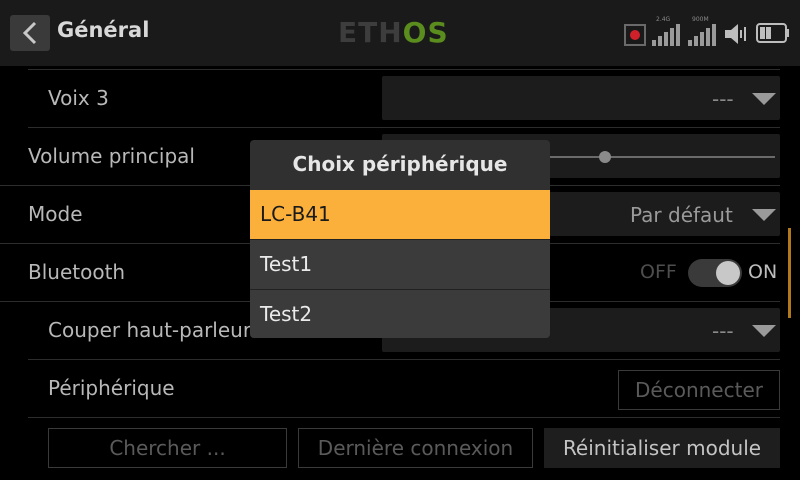  What do you see at coordinates (715, 273) in the screenshot?
I see `bluetooth-toggle` at bounding box center [715, 273].